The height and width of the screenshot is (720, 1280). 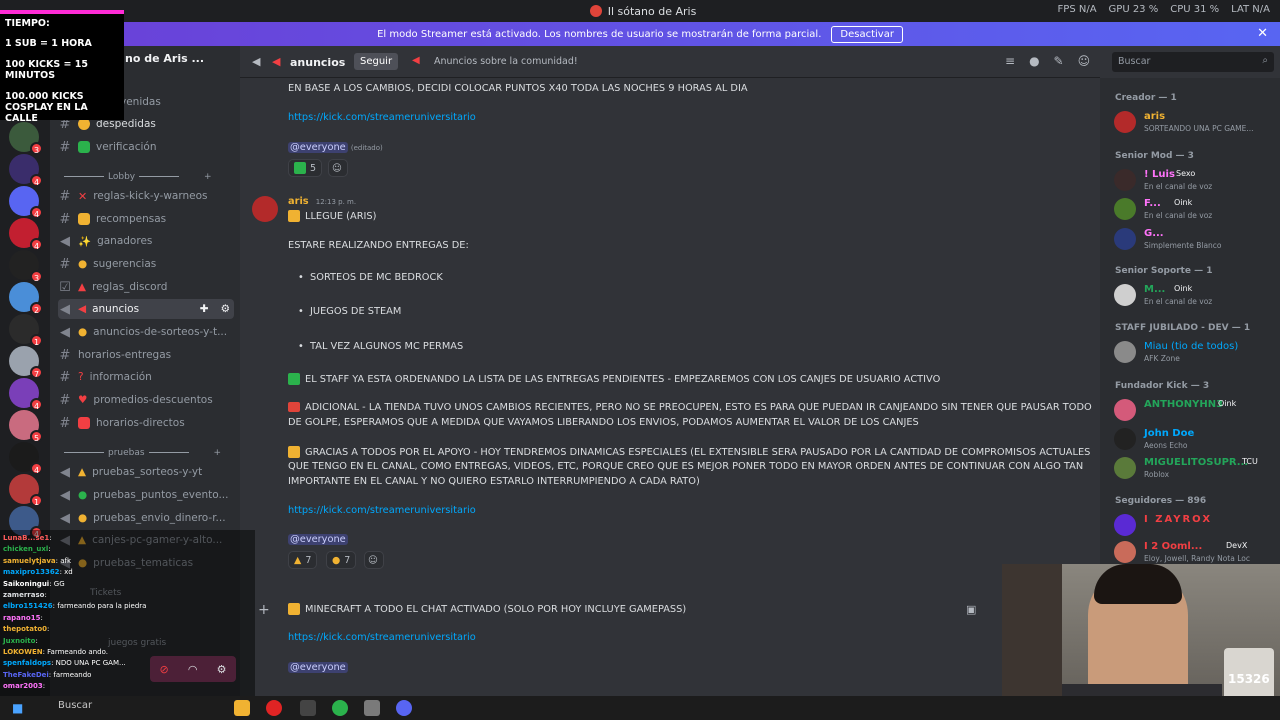 I want to click on overlay-line: 100.000 KICKS COSPLAY EN LA CALLE, so click(x=46, y=107).